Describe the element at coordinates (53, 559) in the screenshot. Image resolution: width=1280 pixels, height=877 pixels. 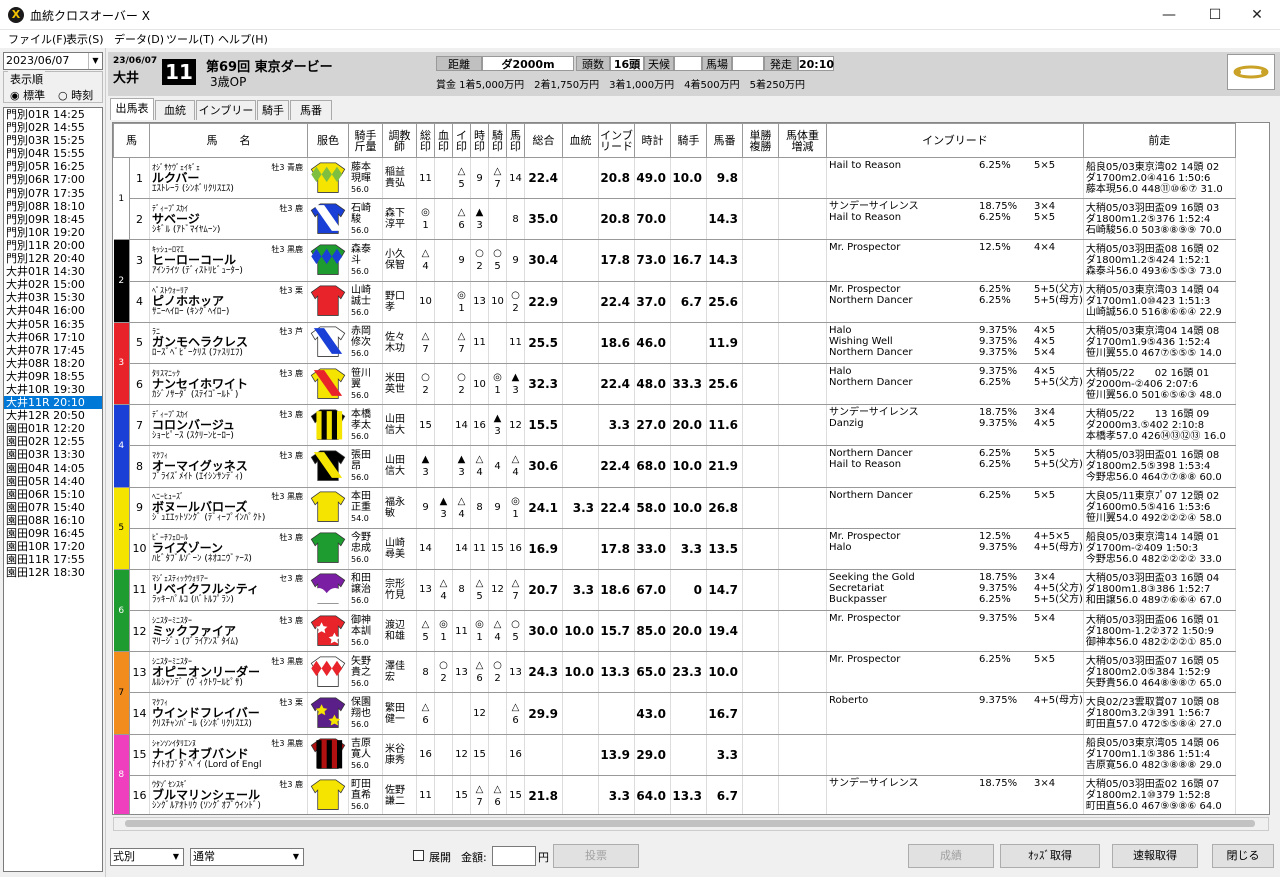
I see `race-list-item: 園田11R 17:55` at that location.